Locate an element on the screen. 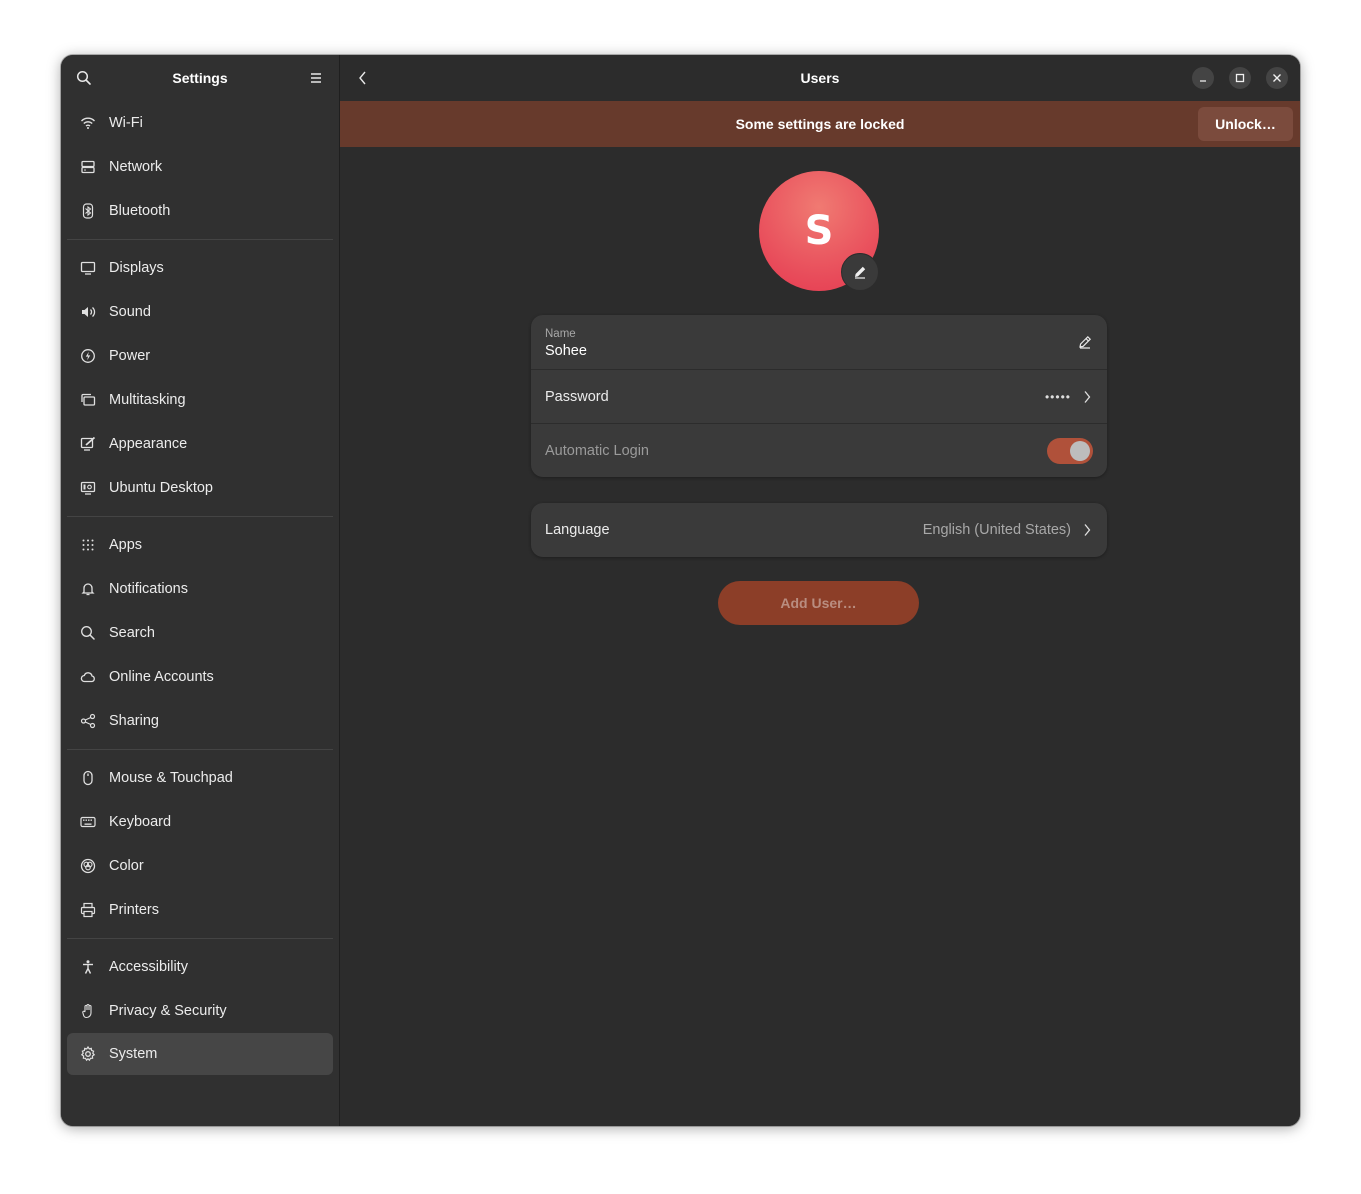 The height and width of the screenshot is (1194, 1361). sidebar-item-privacy-security: Privacy & Security is located at coordinates (200, 1011).